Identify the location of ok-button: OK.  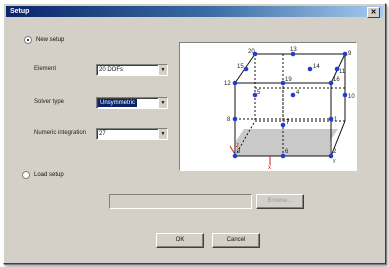
(180, 240).